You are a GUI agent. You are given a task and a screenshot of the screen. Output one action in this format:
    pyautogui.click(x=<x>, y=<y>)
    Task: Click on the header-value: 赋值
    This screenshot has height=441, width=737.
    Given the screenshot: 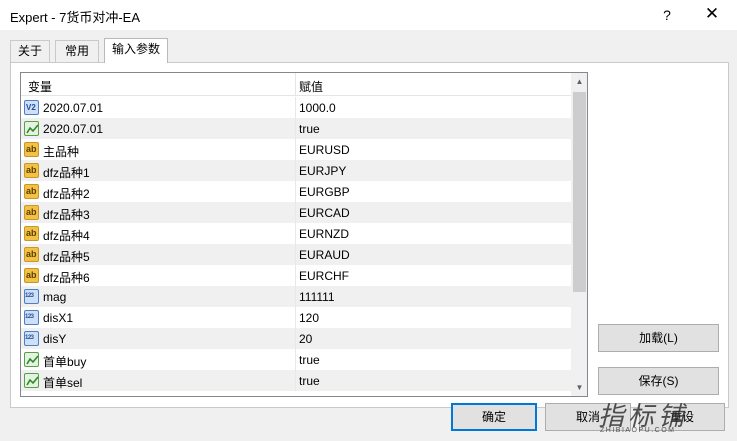 What is the action you would take?
    pyautogui.click(x=311, y=86)
    